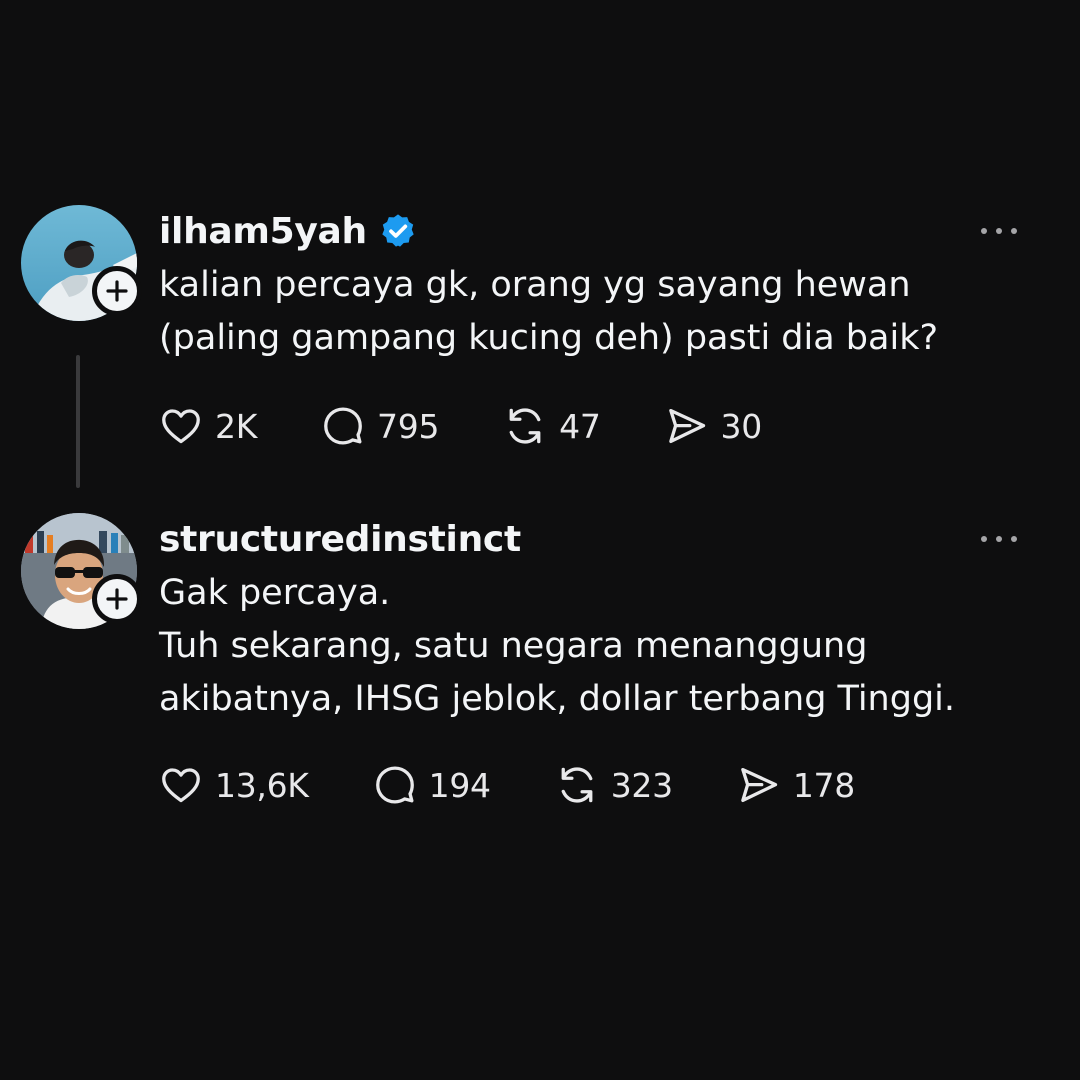 The width and height of the screenshot is (1080, 1080). Describe the element at coordinates (459, 785) in the screenshot. I see `reply-count: 194` at that location.